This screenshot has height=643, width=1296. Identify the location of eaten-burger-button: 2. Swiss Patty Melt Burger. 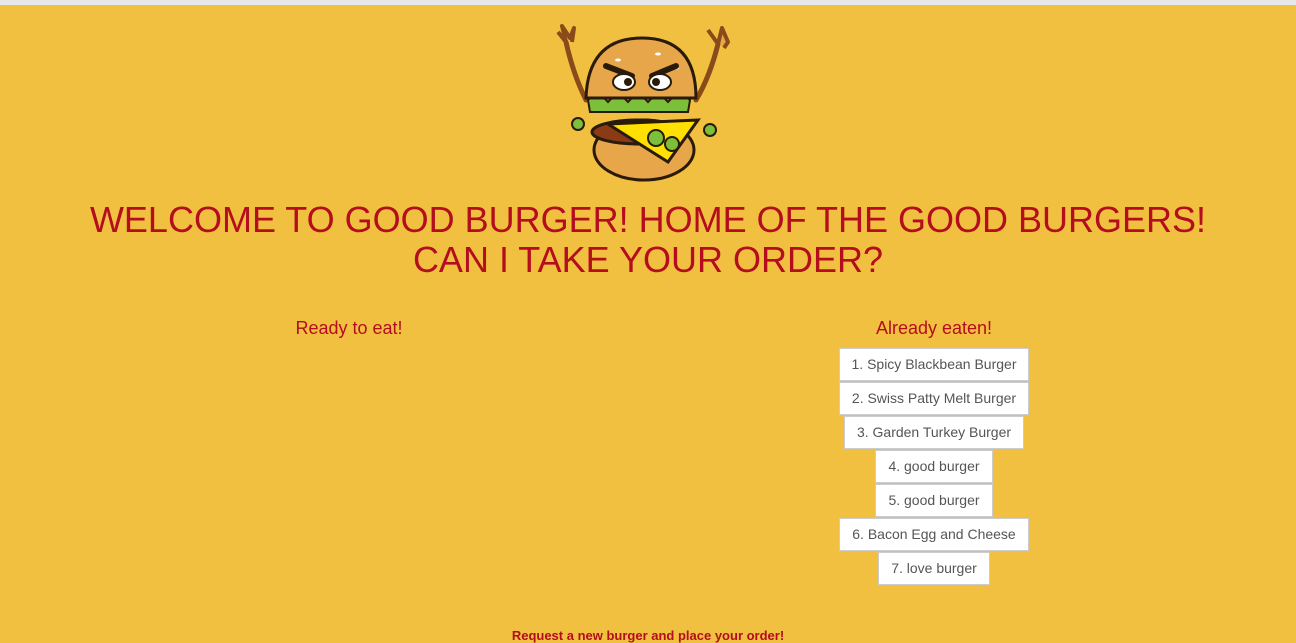
(934, 398).